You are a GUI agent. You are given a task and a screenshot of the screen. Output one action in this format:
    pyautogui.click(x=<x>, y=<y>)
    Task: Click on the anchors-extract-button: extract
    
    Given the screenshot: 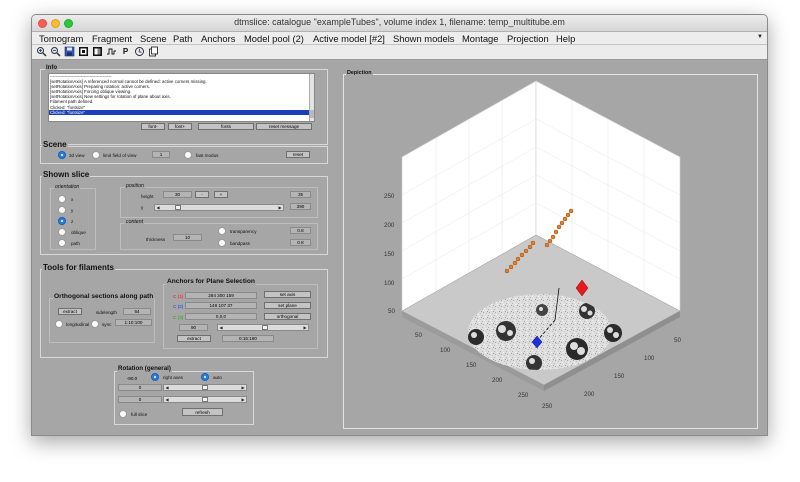 What is the action you would take?
    pyautogui.click(x=194, y=338)
    